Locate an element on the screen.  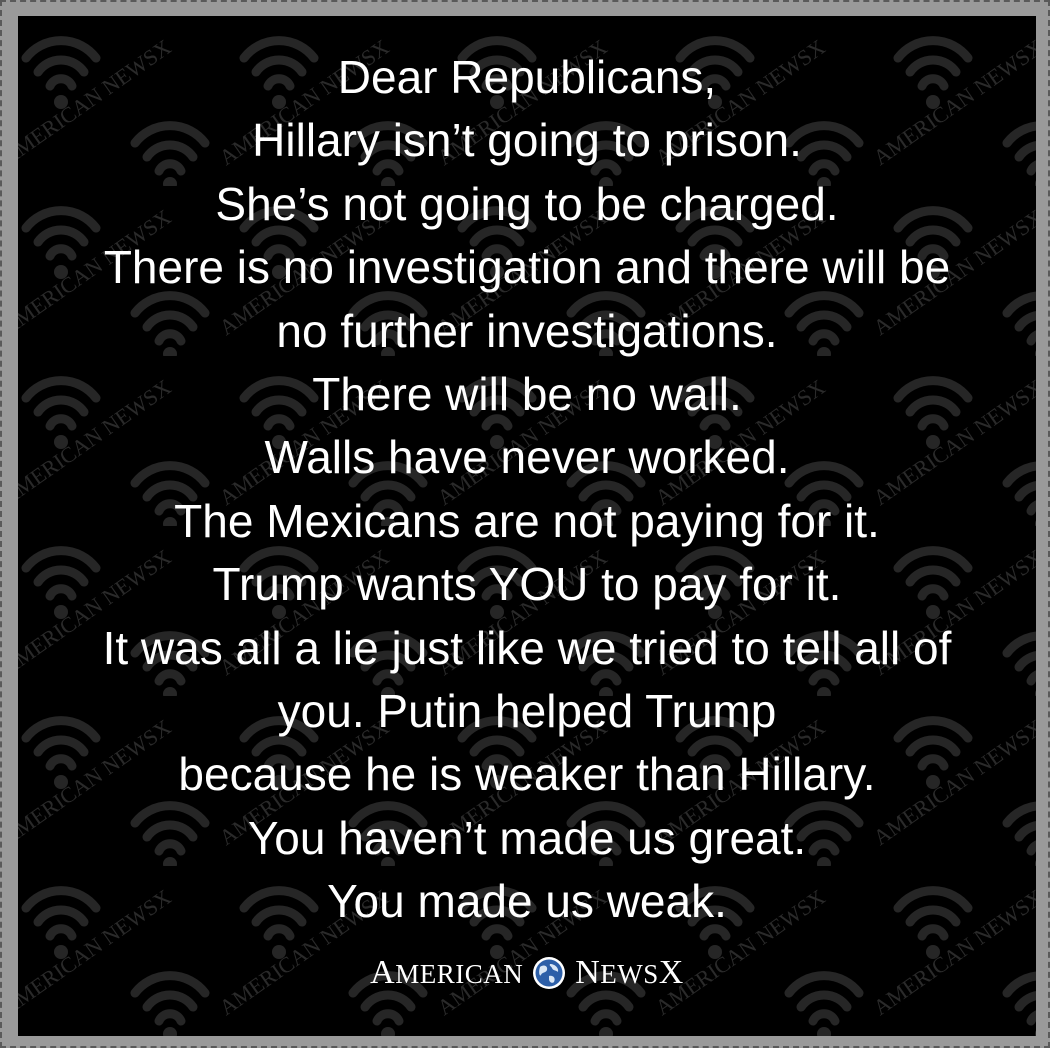
message-line: because he is weaker than Hillary. is located at coordinates (527, 774).